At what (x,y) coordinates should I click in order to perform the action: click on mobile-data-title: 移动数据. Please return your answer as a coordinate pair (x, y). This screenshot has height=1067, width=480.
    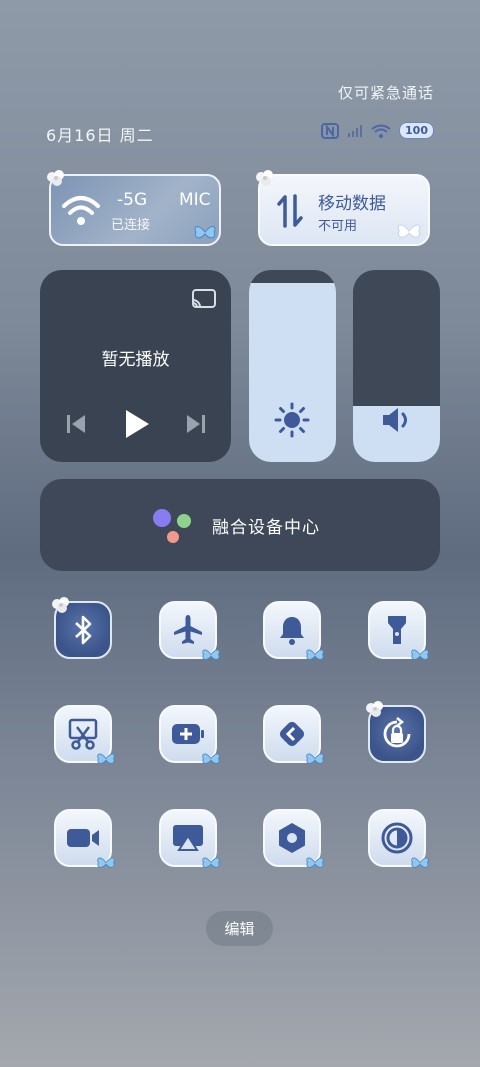
    Looking at the image, I should click on (352, 204).